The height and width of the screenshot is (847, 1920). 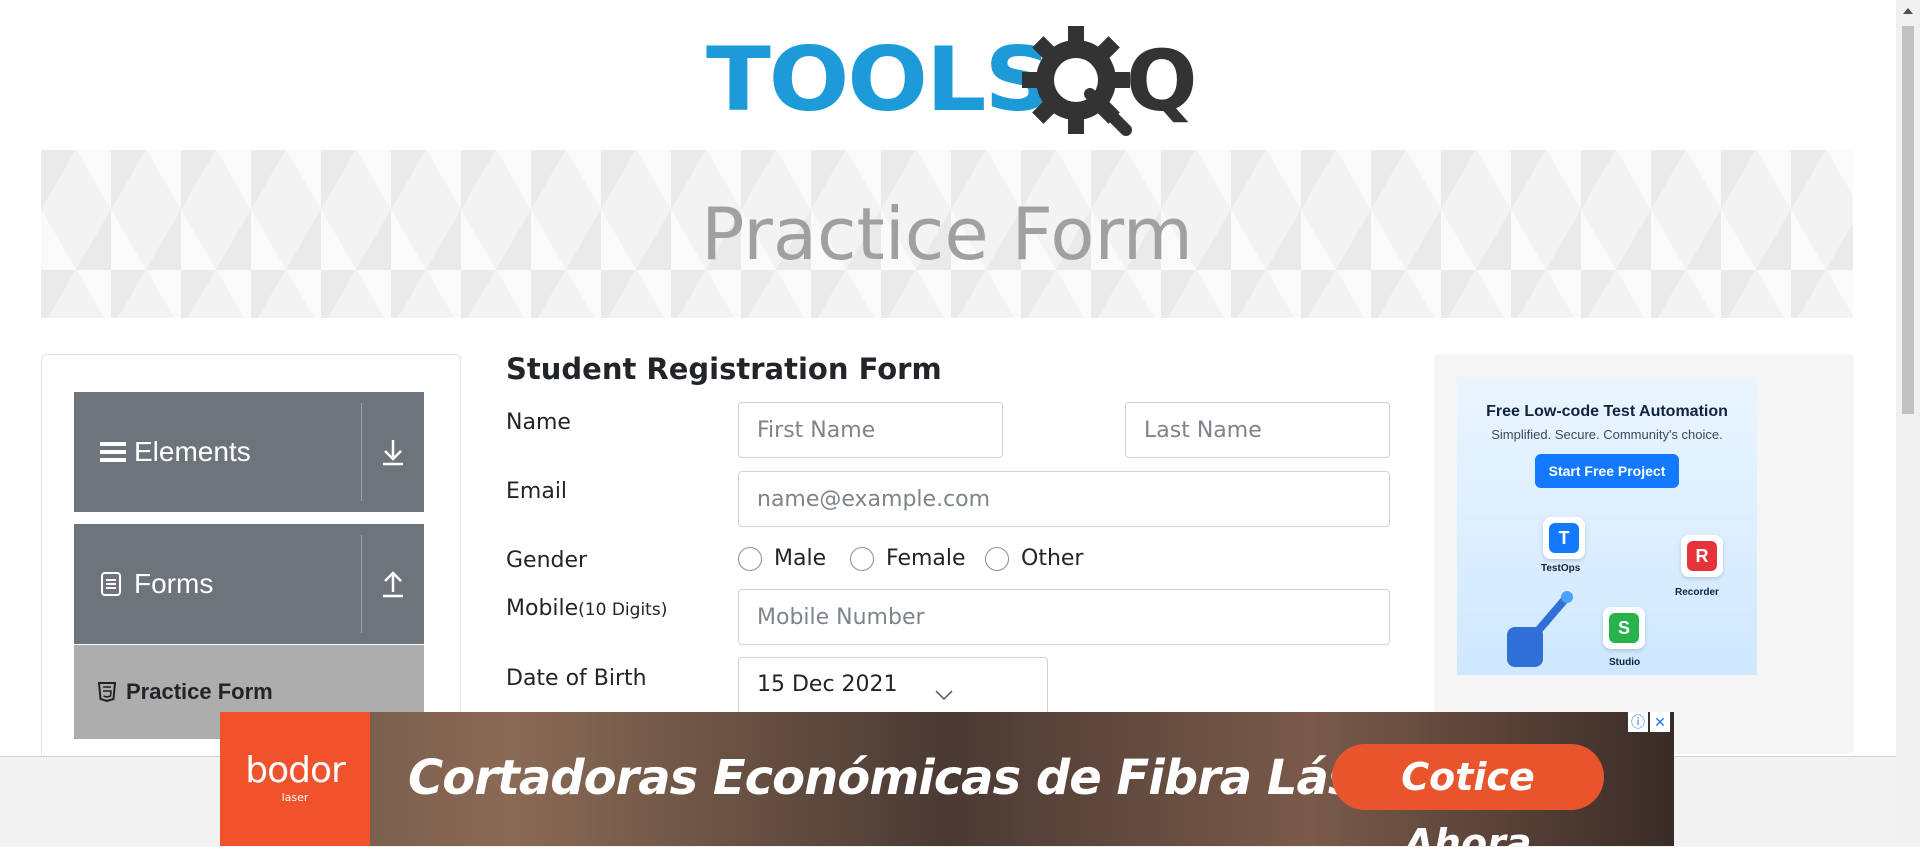 I want to click on radio-label: Female, so click(x=926, y=558).